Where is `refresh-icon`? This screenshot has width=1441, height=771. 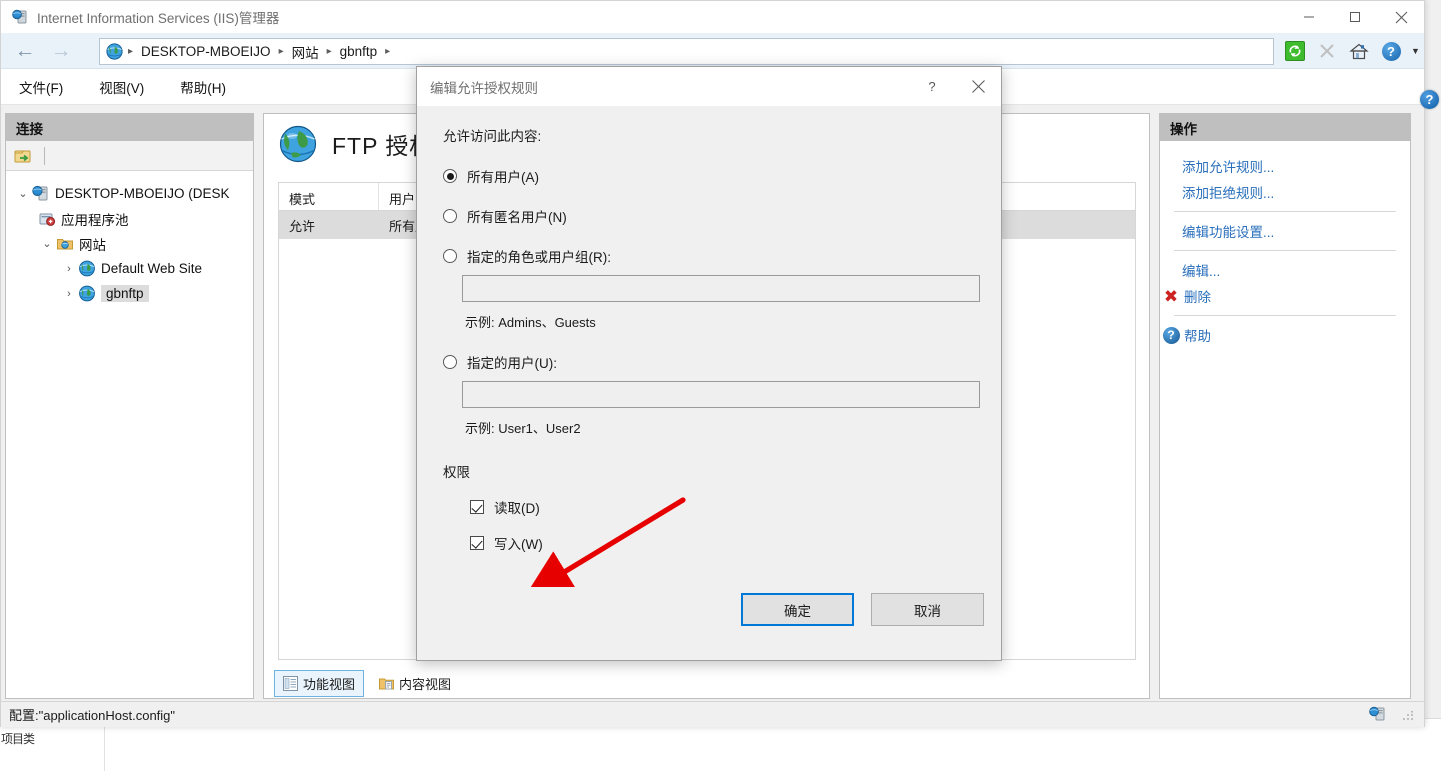
refresh-icon is located at coordinates (1295, 51).